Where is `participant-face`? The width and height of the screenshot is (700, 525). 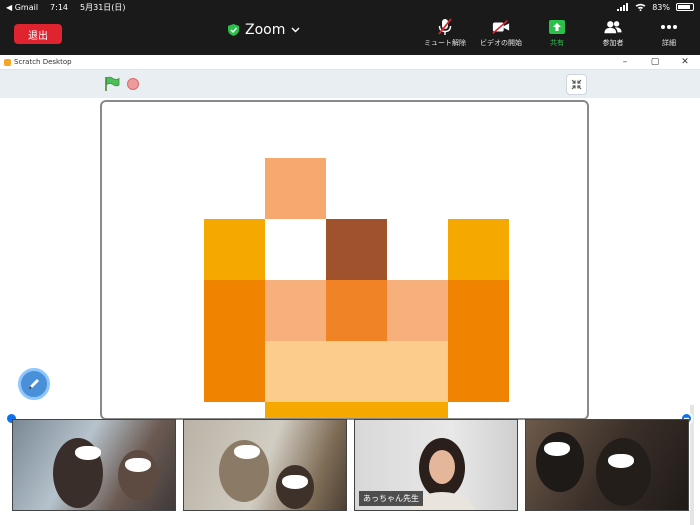 participant-face is located at coordinates (442, 467).